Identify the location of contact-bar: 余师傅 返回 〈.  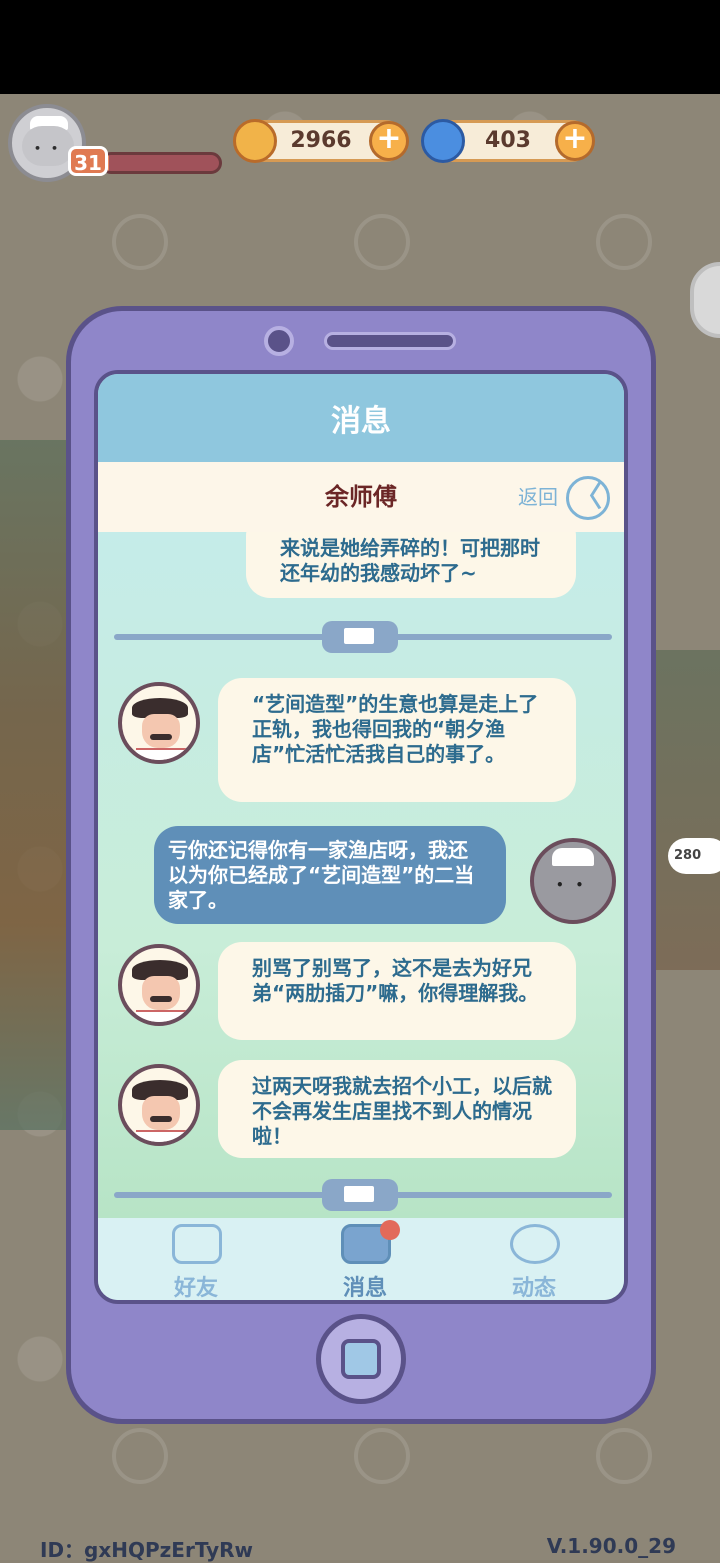
(361, 497).